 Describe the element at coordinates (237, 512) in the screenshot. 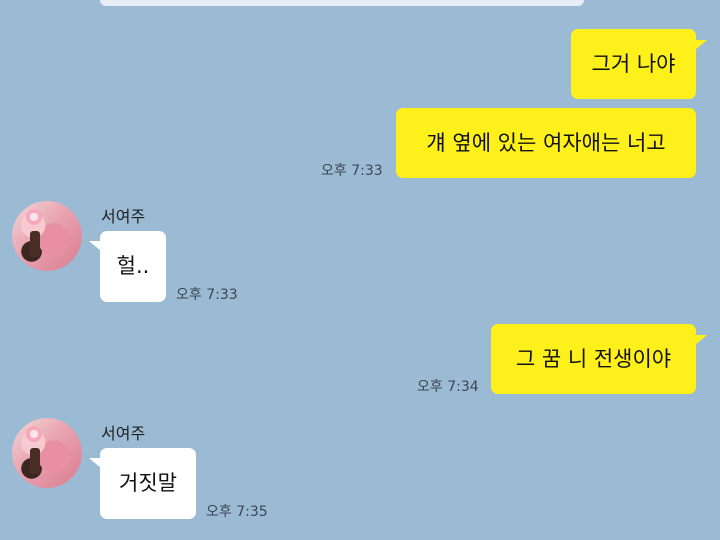

I see `message-timestamp: 오후 7:35` at that location.